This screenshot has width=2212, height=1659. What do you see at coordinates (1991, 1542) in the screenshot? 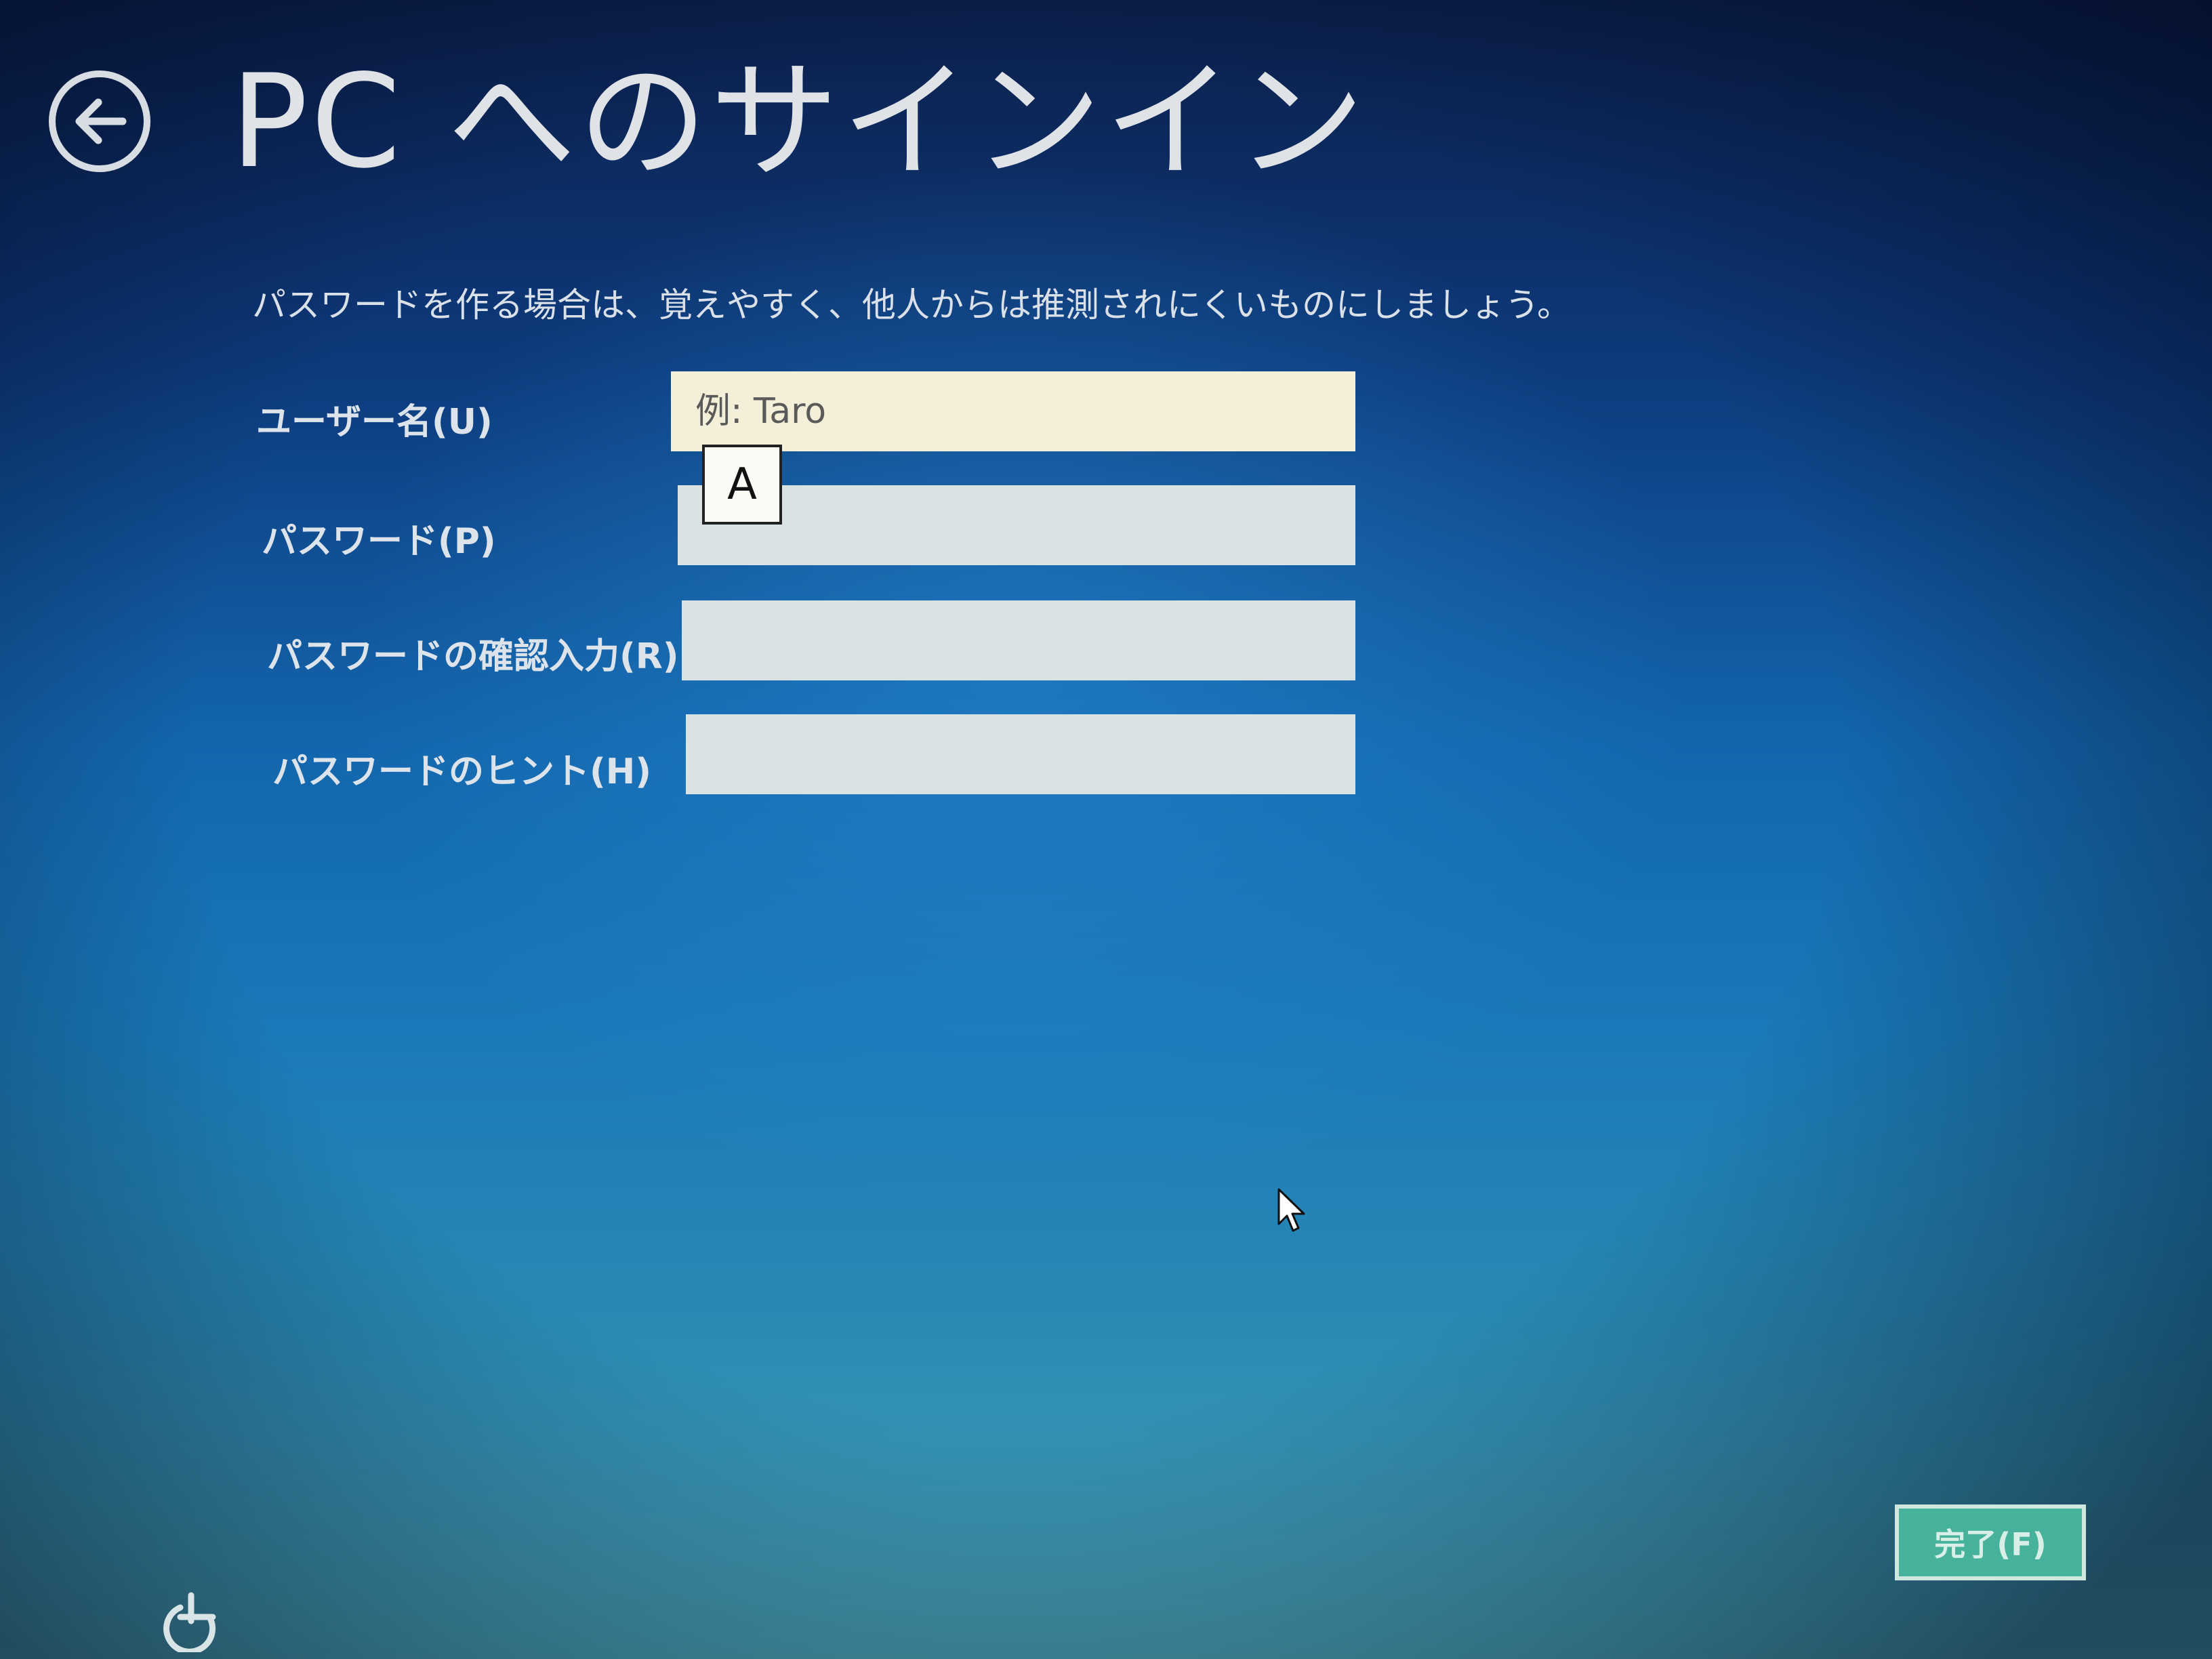
I see `finish-button: 完了(F)` at bounding box center [1991, 1542].